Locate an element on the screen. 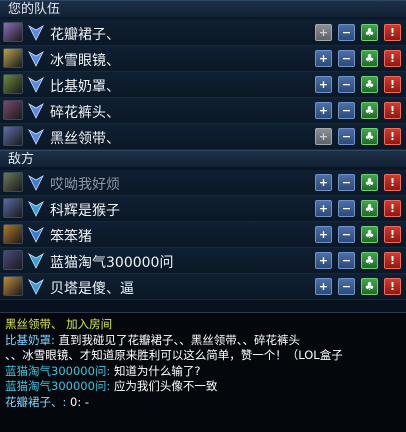 This screenshot has width=406, height=432. chat-text: 加入房间 is located at coordinates (89, 324).